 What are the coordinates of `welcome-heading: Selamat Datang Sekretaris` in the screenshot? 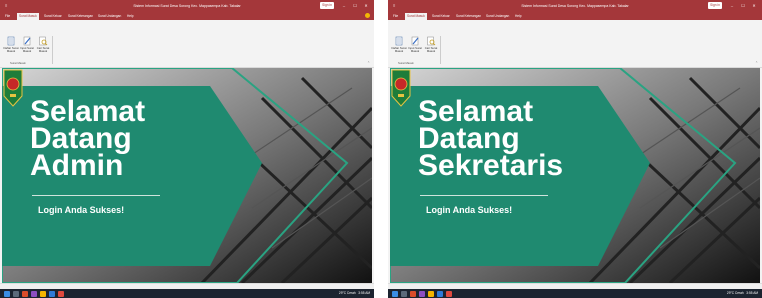 It's located at (491, 138).